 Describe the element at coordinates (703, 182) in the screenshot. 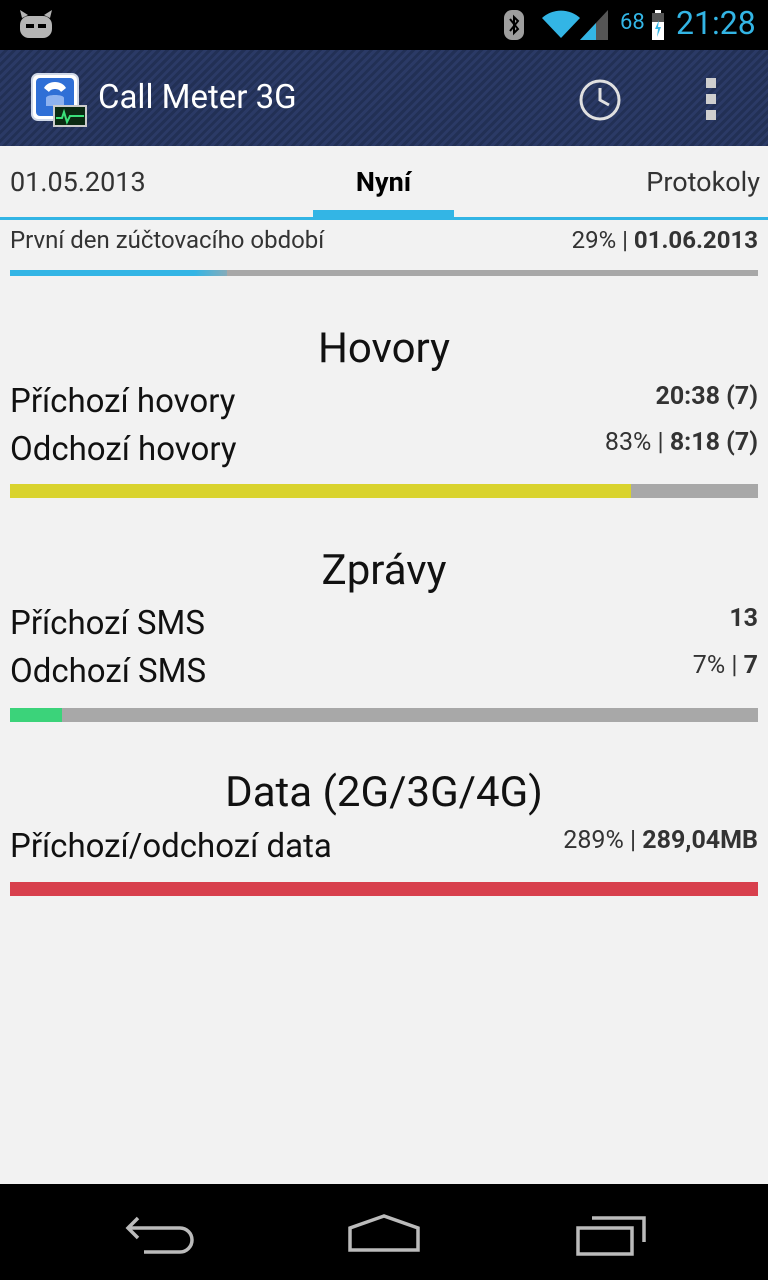

I see `tab-logs: Protokoly` at that location.